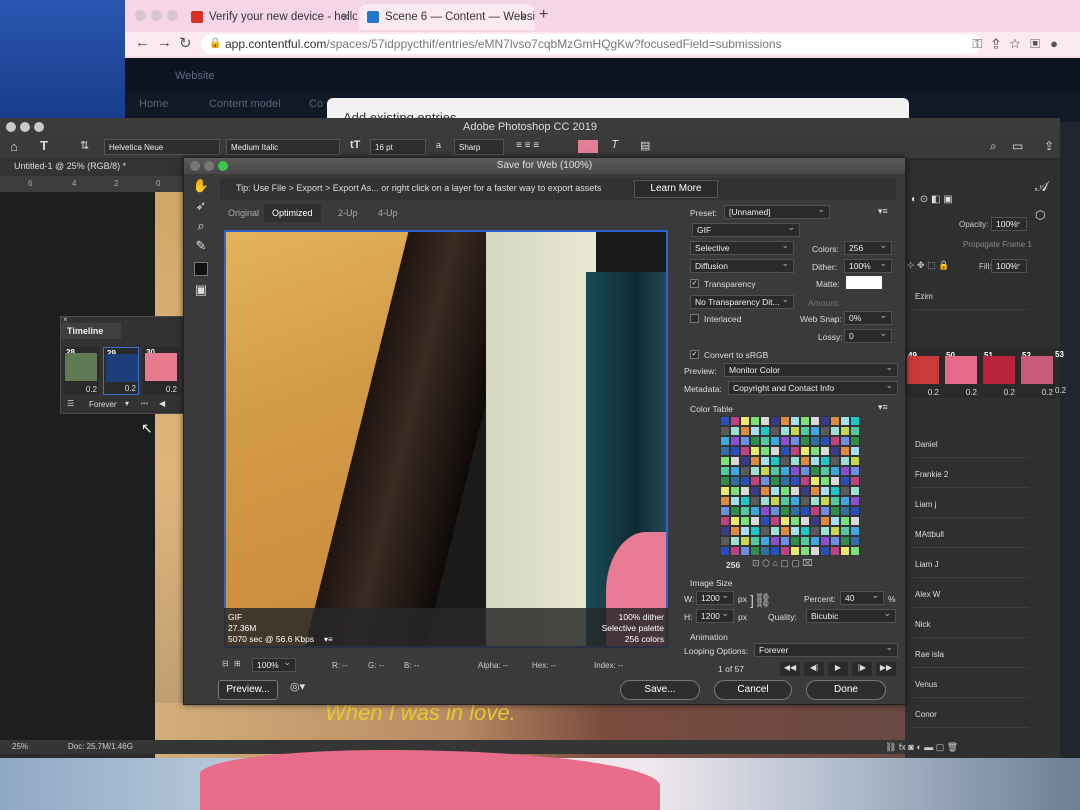 The image size is (1080, 810). I want to click on zoom-tool-icon: ⌕, so click(201, 228).